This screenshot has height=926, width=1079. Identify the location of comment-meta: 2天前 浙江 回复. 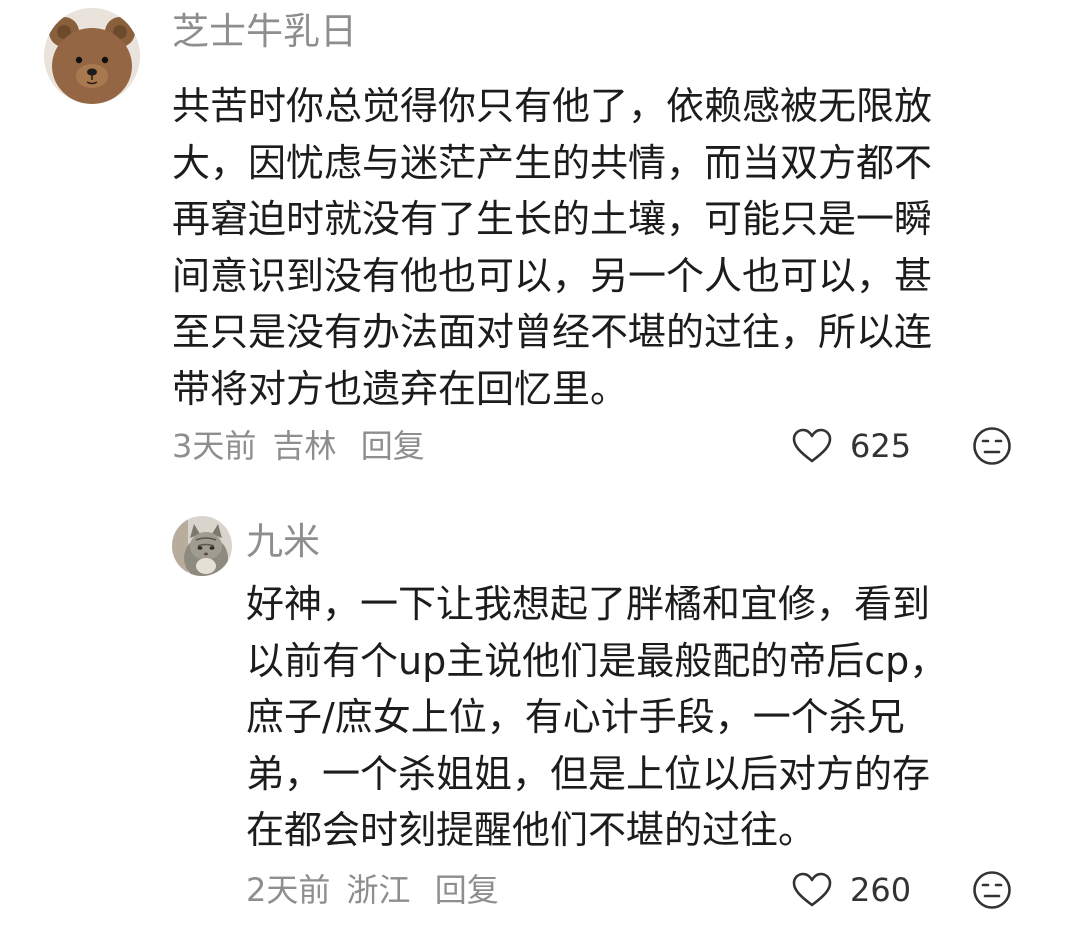
(372, 890).